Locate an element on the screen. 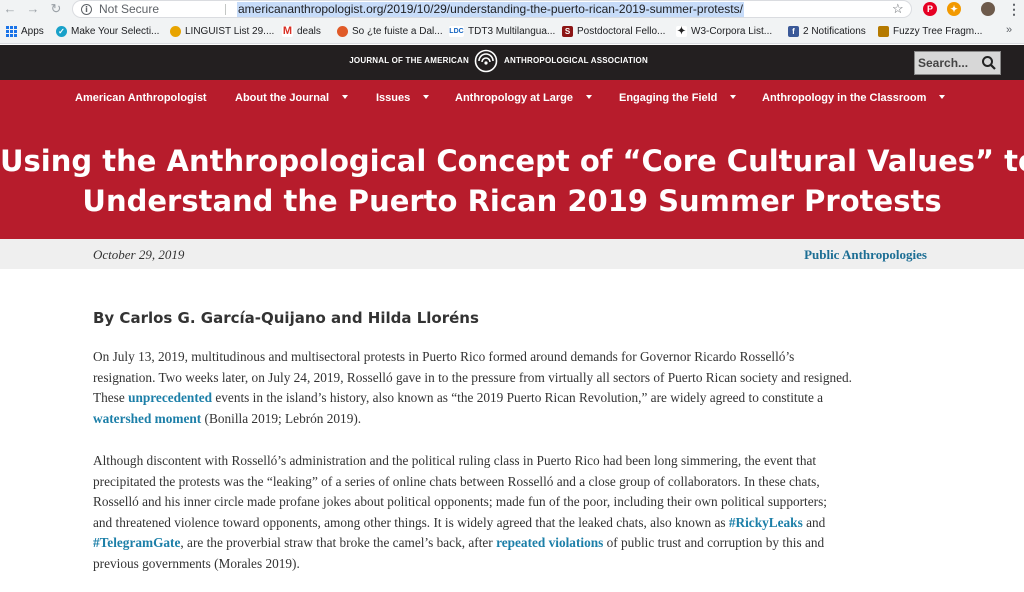 The image size is (1024, 592). search-icon is located at coordinates (989, 63).